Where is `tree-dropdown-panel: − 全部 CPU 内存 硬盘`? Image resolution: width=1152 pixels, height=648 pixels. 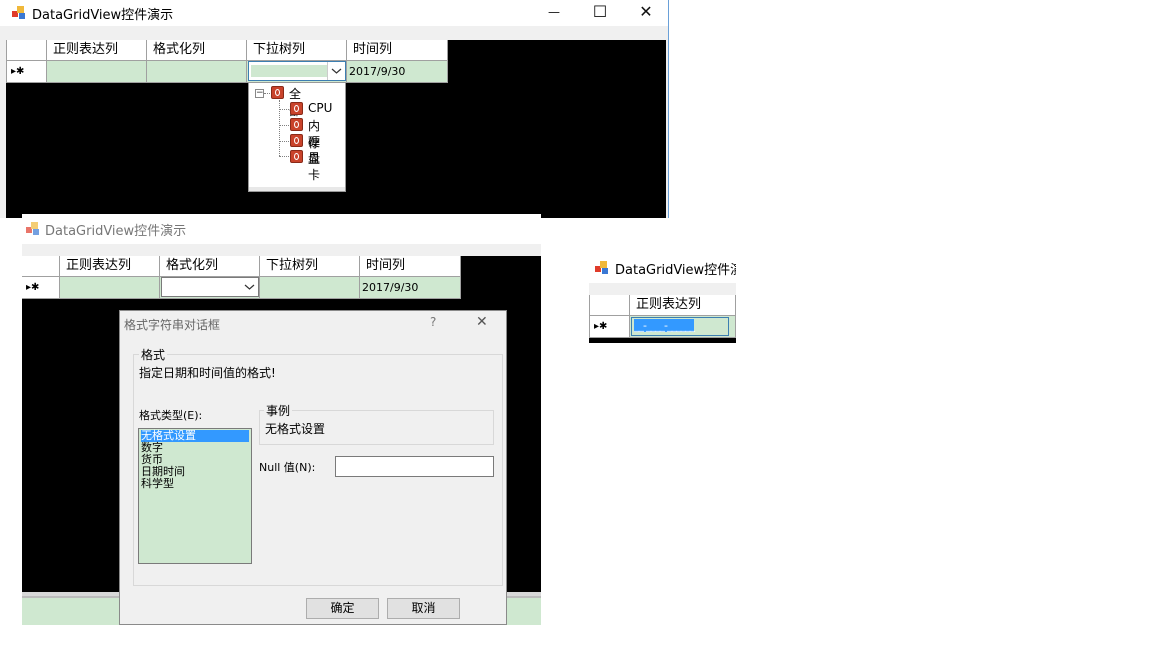
tree-dropdown-panel: − 全部 CPU 内存 硬盘 is located at coordinates (297, 137).